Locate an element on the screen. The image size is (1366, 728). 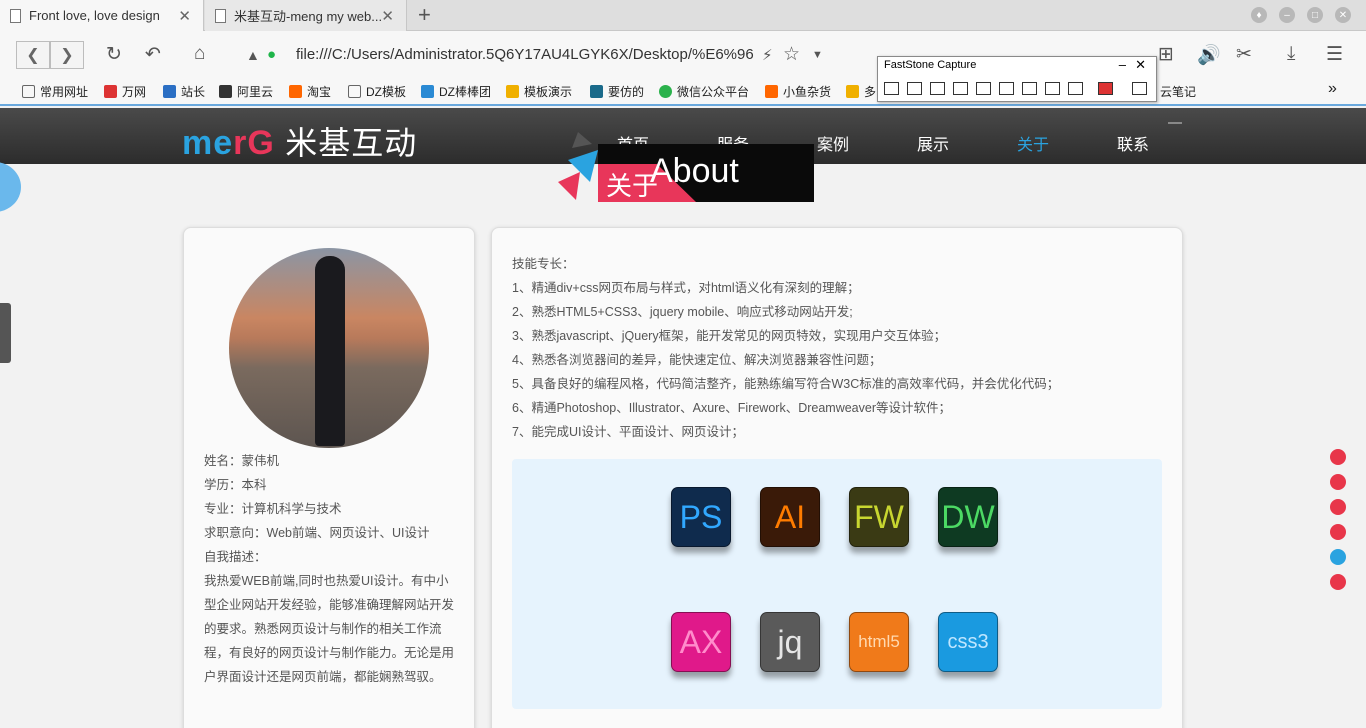
bookmark-item: 微信公众平台 is located at coordinates (704, 91).